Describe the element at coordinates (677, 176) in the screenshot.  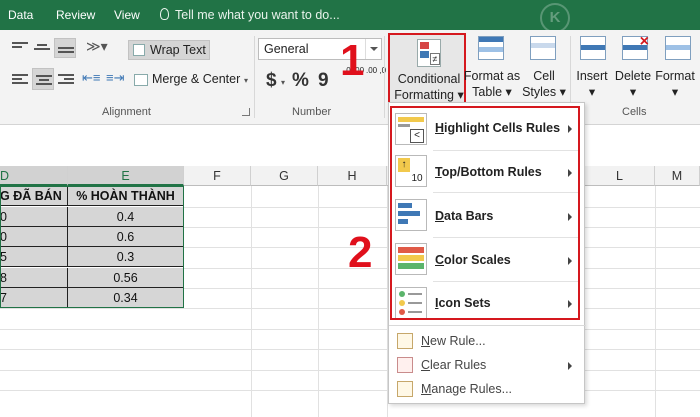
I see `column-header-m: M` at that location.